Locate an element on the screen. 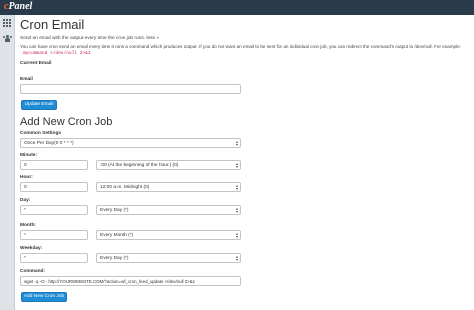 Image resolution: width=474 pixels, height=310 pixels. minute-input: 0 is located at coordinates (54, 165).